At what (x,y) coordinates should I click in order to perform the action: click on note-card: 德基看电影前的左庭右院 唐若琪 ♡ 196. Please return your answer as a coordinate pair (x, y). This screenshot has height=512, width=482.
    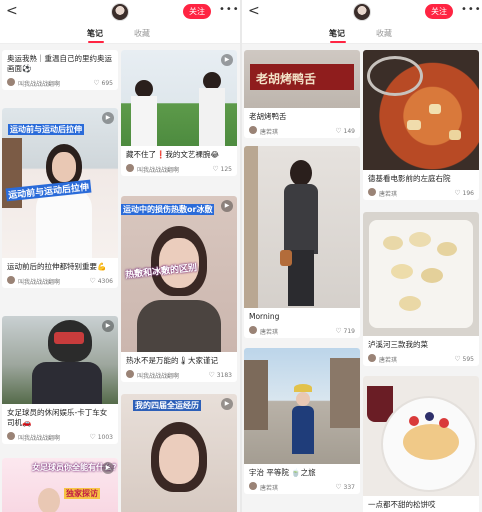
    Looking at the image, I should click on (421, 125).